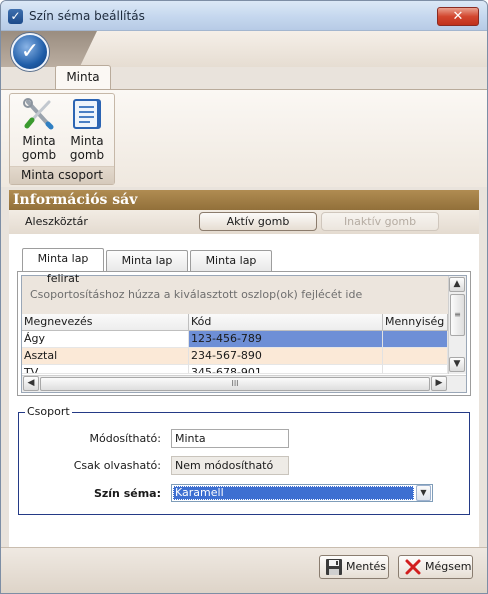 This screenshot has width=488, height=594. Describe the element at coordinates (63, 266) in the screenshot. I see `tab-1: Minta lap felirat` at that location.